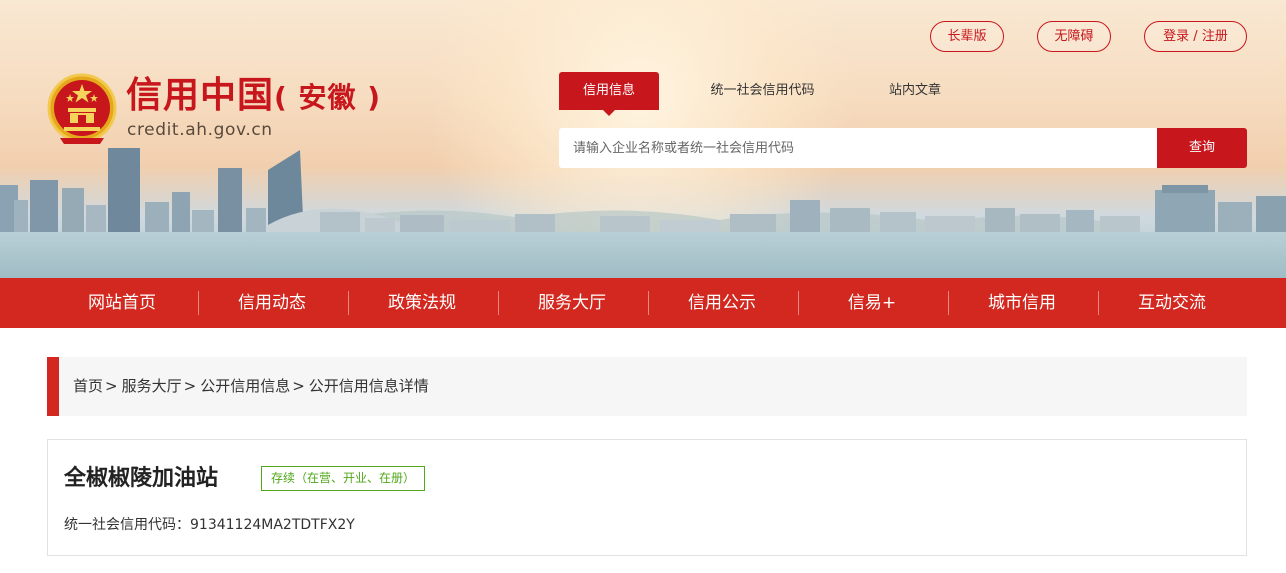  I want to click on search-tab-credit-info: 信用信息, so click(609, 94).